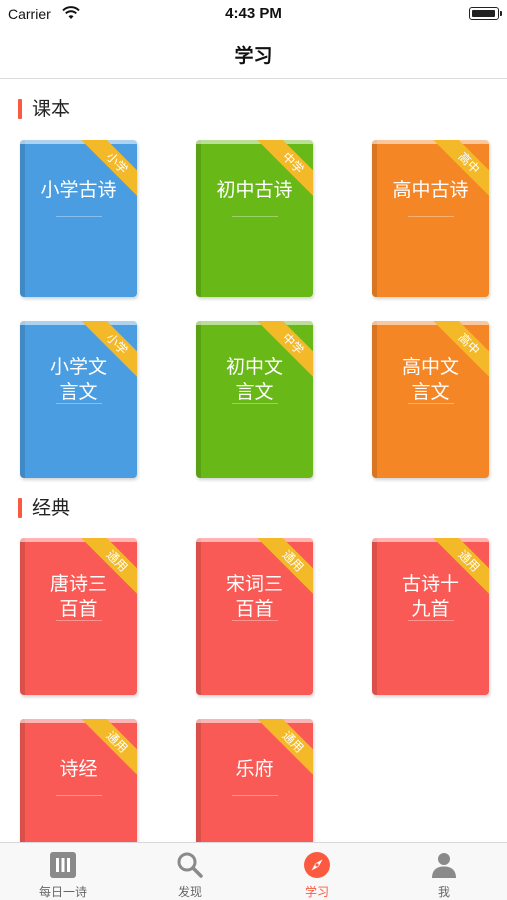 The height and width of the screenshot is (900, 507). What do you see at coordinates (430, 596) in the screenshot?
I see `book-title: 古诗十 九首` at bounding box center [430, 596].